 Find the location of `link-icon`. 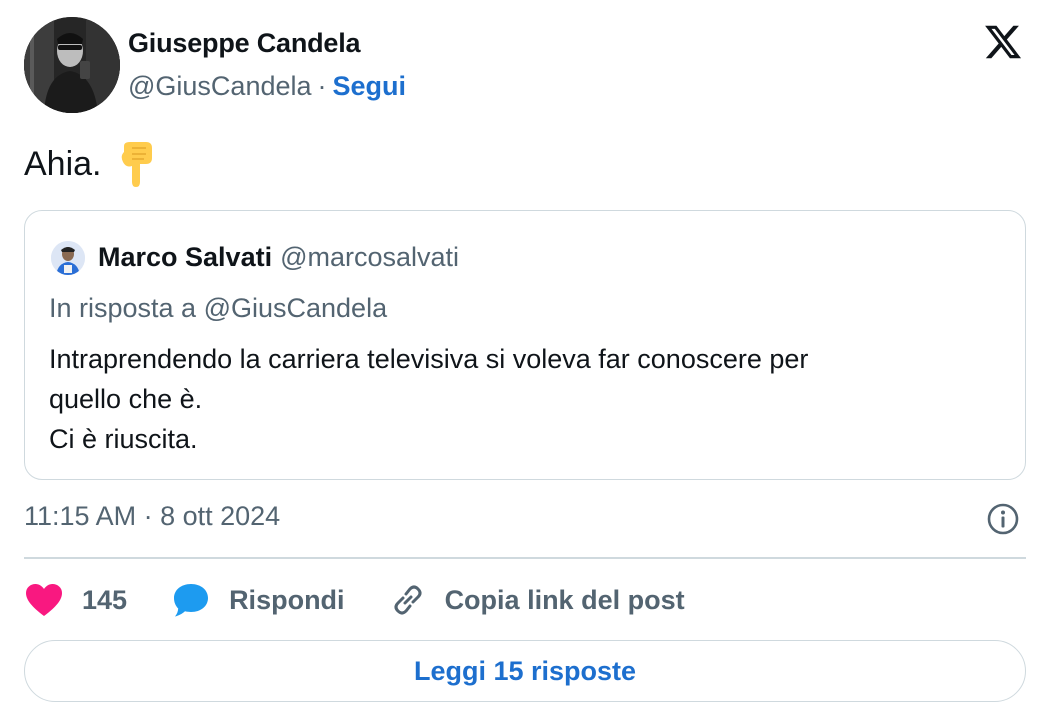

link-icon is located at coordinates (408, 600).